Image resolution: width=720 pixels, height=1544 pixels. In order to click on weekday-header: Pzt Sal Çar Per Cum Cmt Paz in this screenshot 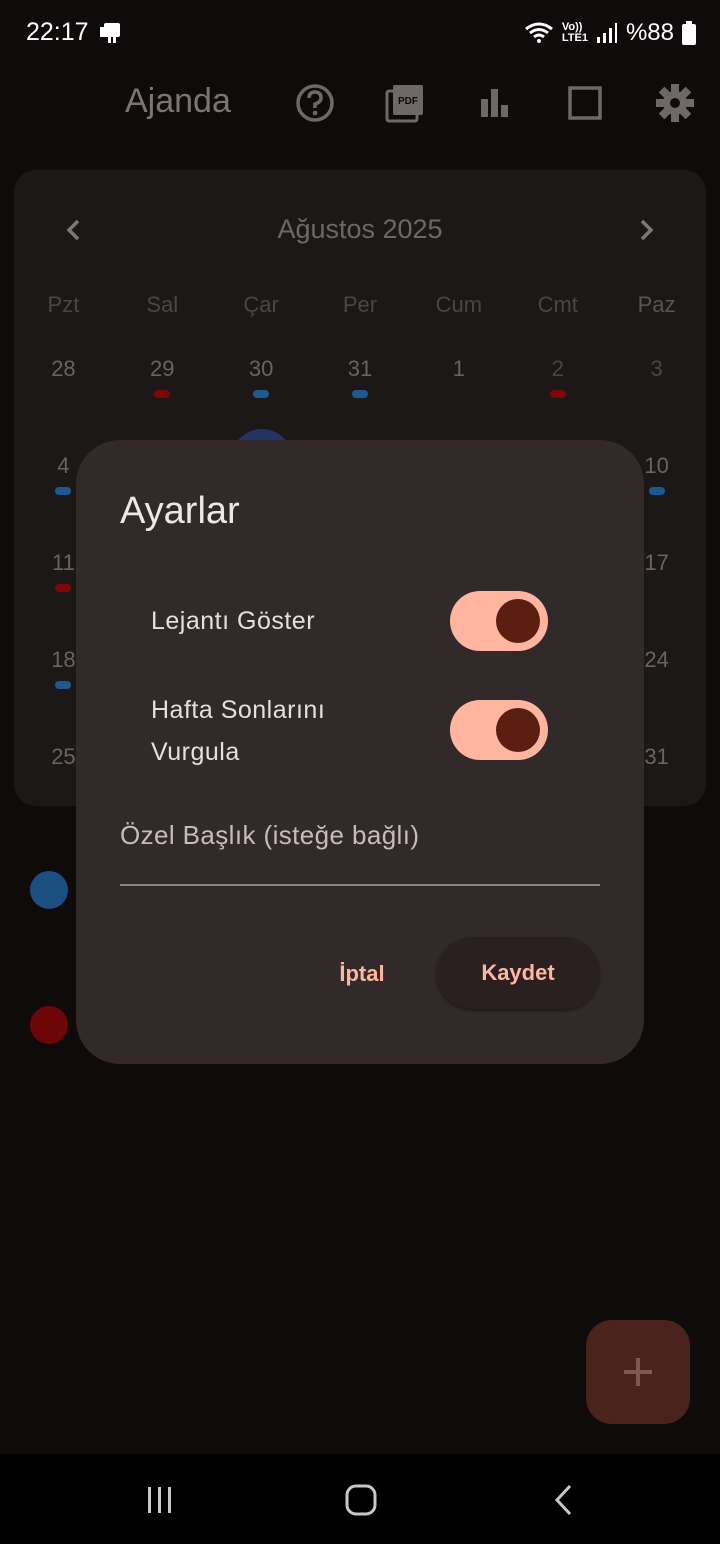, I will do `click(360, 305)`.